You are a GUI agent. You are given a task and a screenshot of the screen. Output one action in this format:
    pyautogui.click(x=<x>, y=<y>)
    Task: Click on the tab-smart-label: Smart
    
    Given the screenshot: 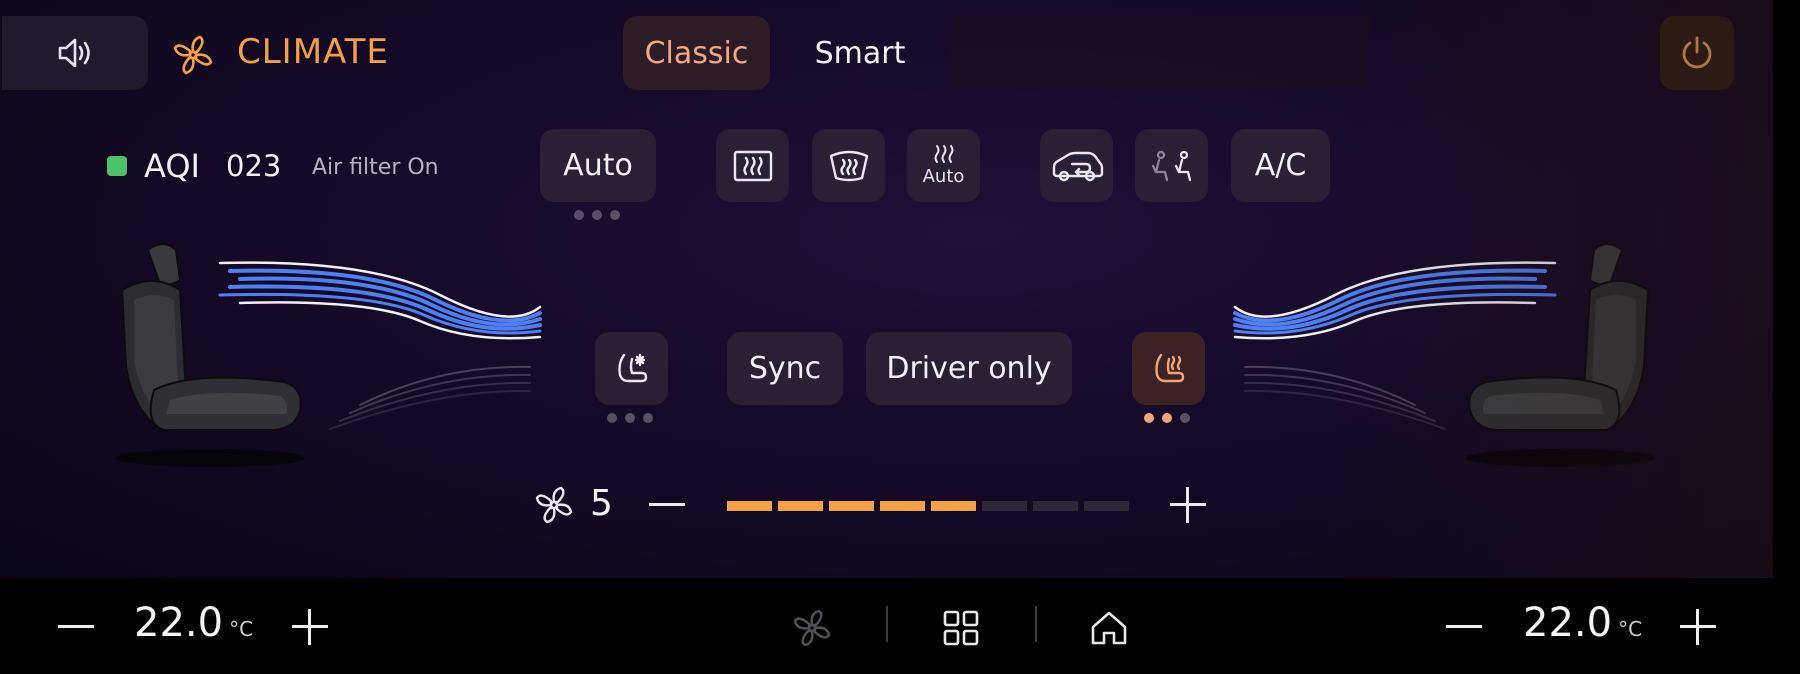 What is the action you would take?
    pyautogui.click(x=860, y=53)
    